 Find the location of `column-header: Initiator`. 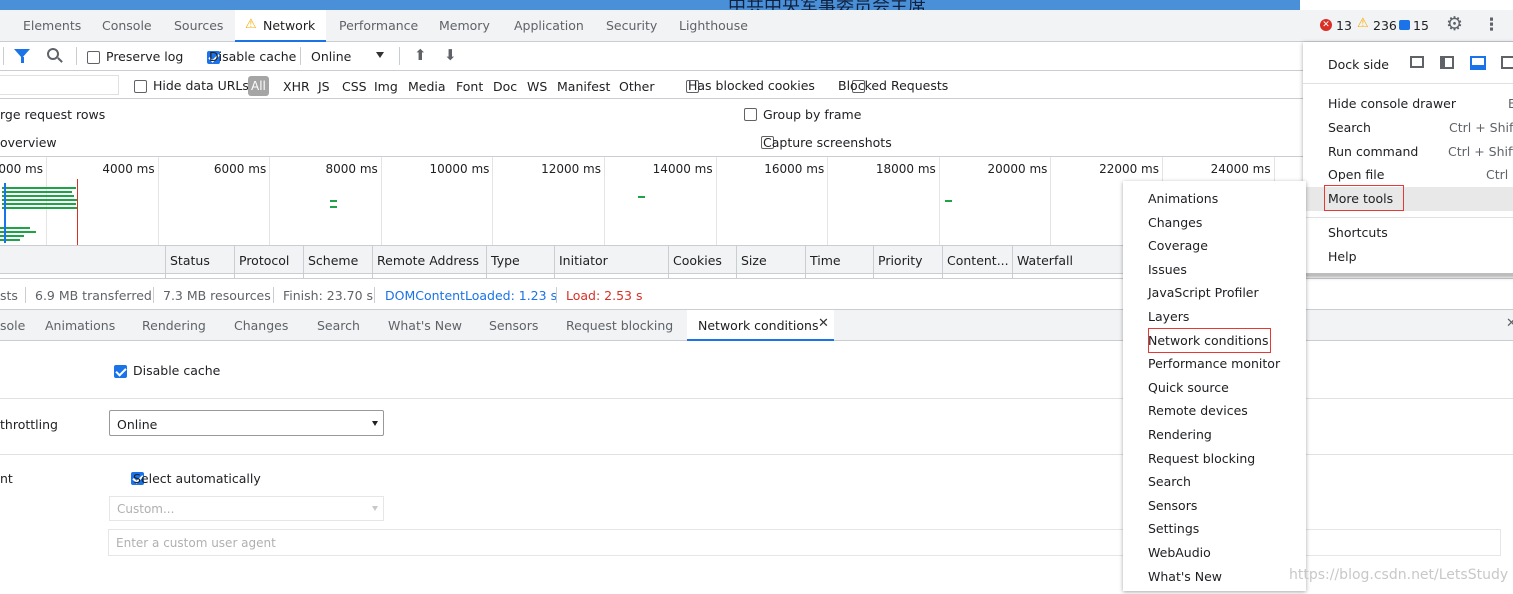

column-header: Initiator is located at coordinates (583, 260).